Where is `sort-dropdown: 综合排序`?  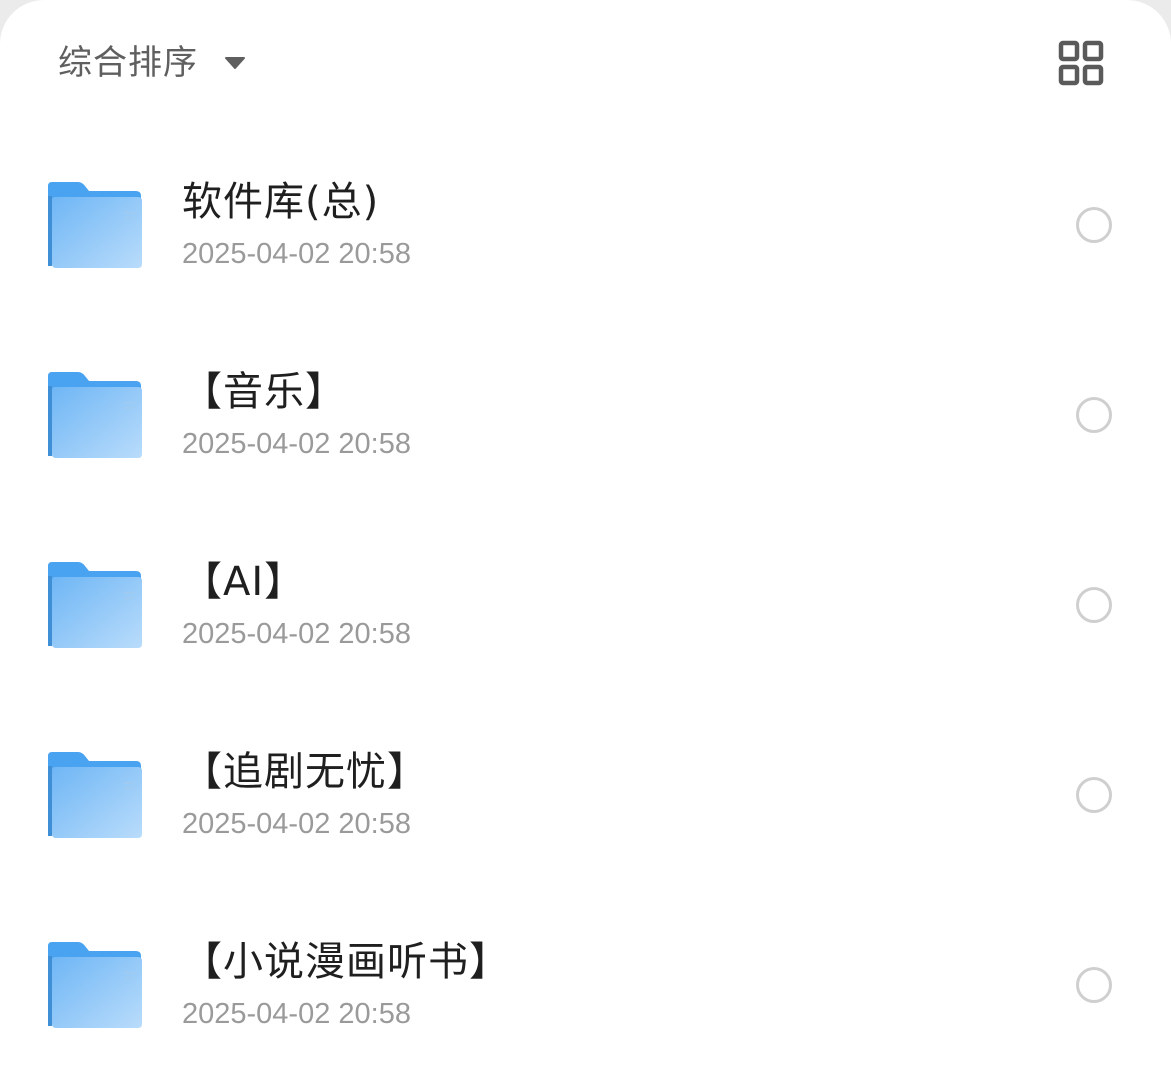 sort-dropdown: 综合排序 is located at coordinates (152, 63).